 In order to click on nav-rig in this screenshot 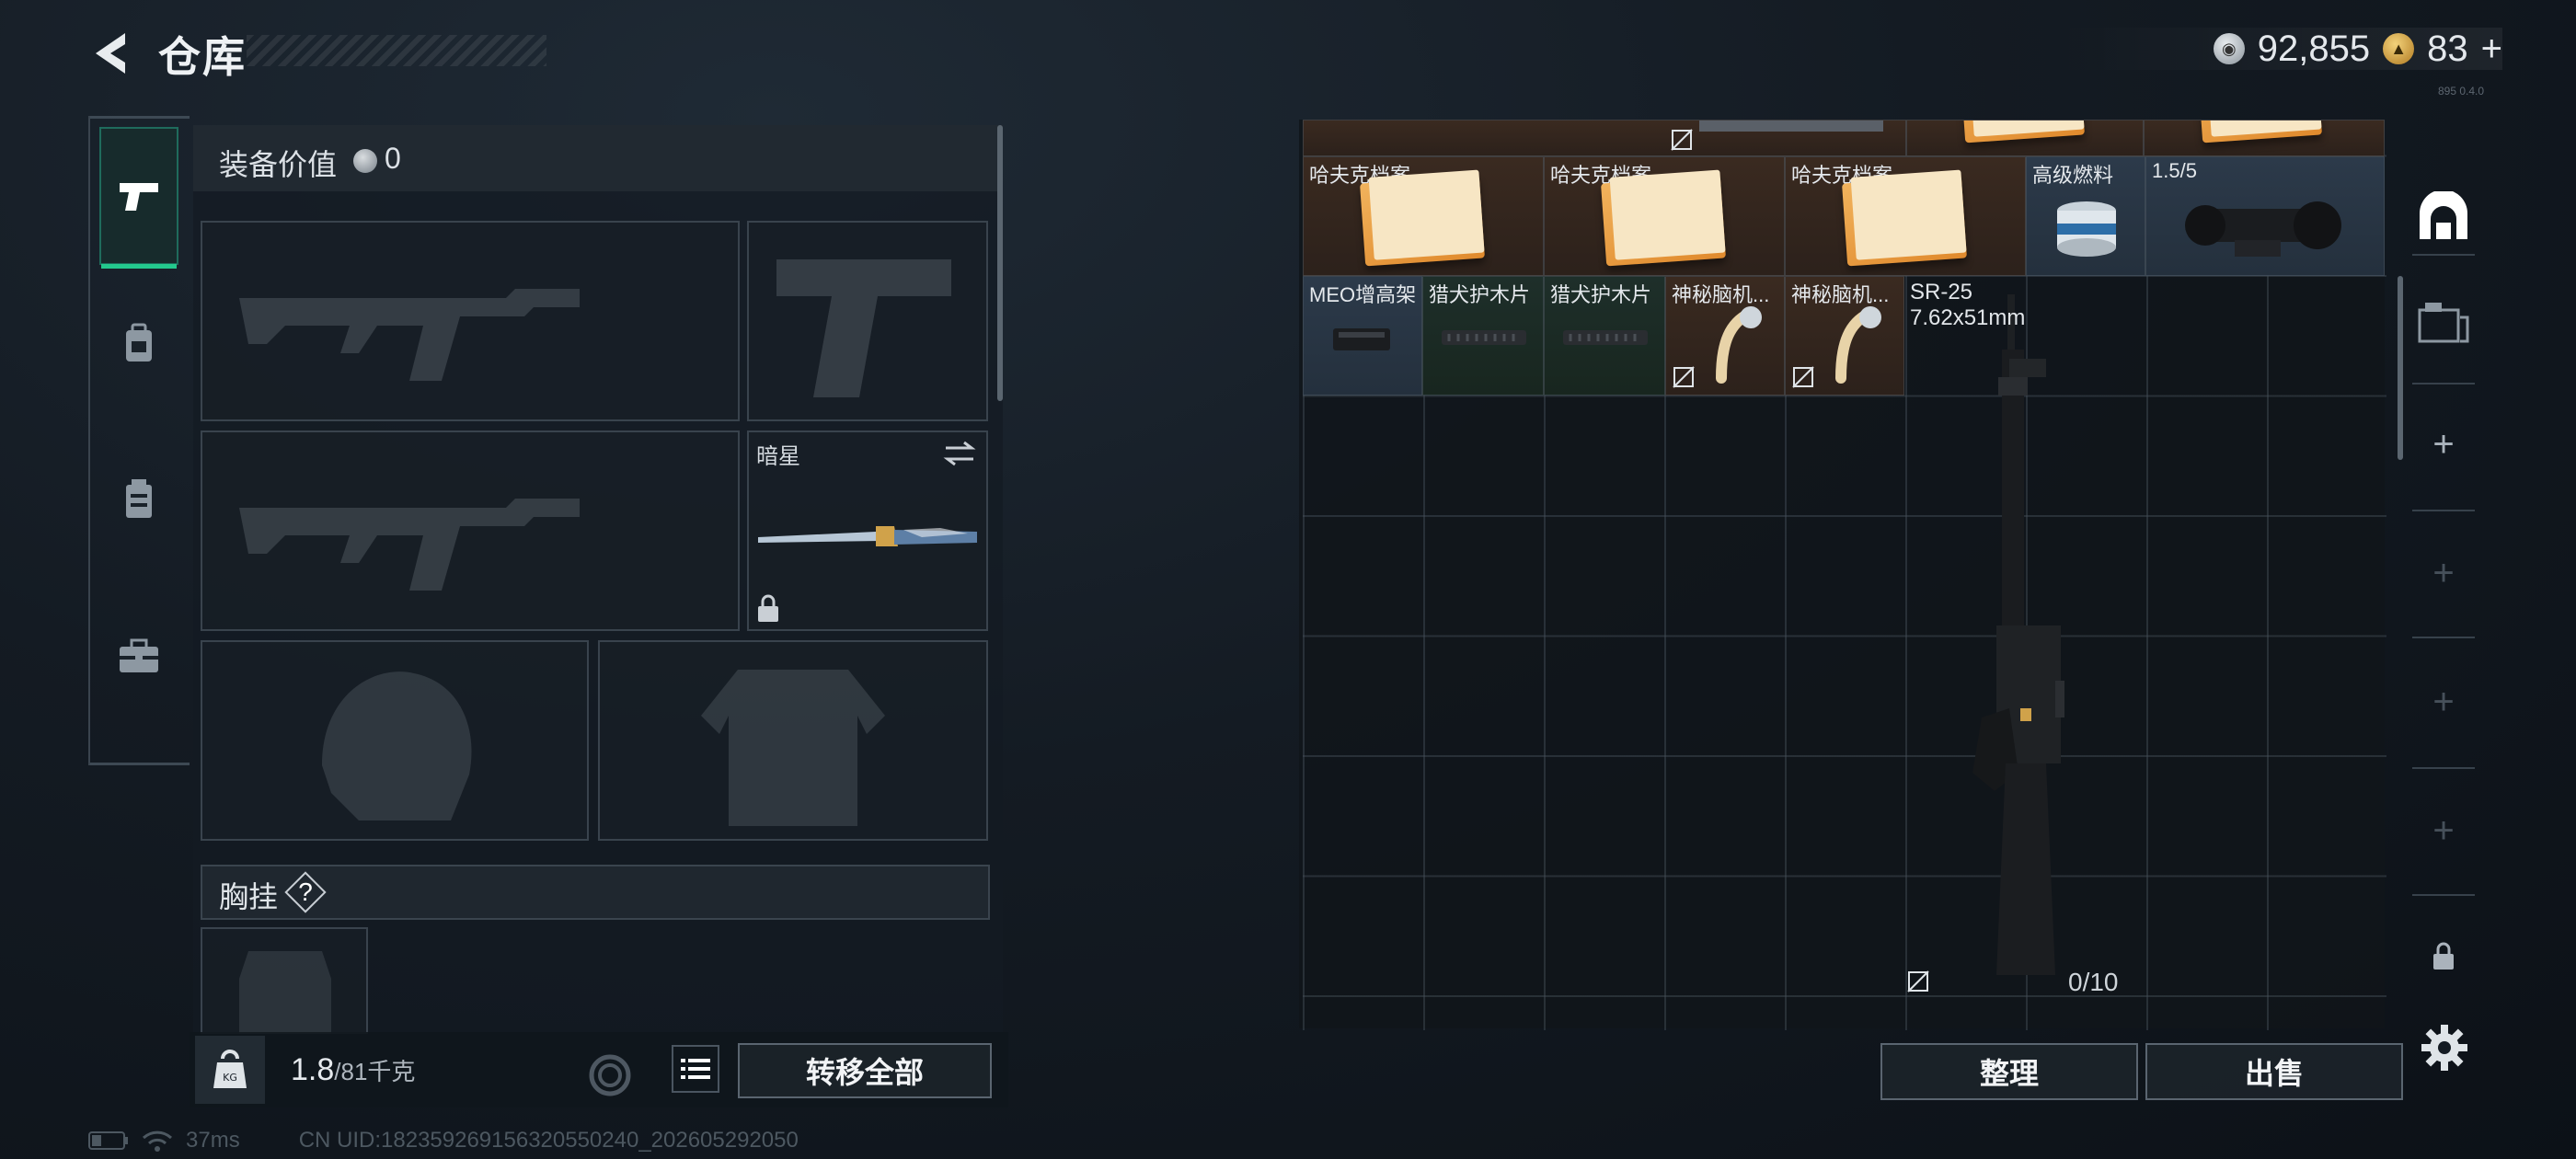, I will do `click(138, 499)`.